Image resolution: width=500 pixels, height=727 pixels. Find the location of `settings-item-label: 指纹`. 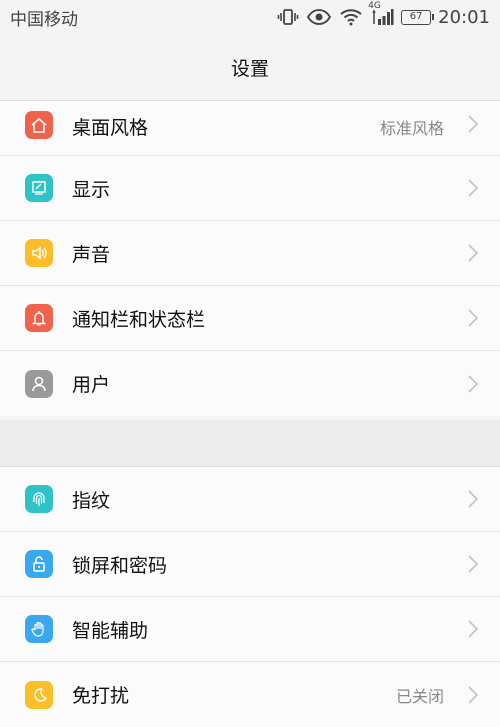

settings-item-label: 指纹 is located at coordinates (91, 500).